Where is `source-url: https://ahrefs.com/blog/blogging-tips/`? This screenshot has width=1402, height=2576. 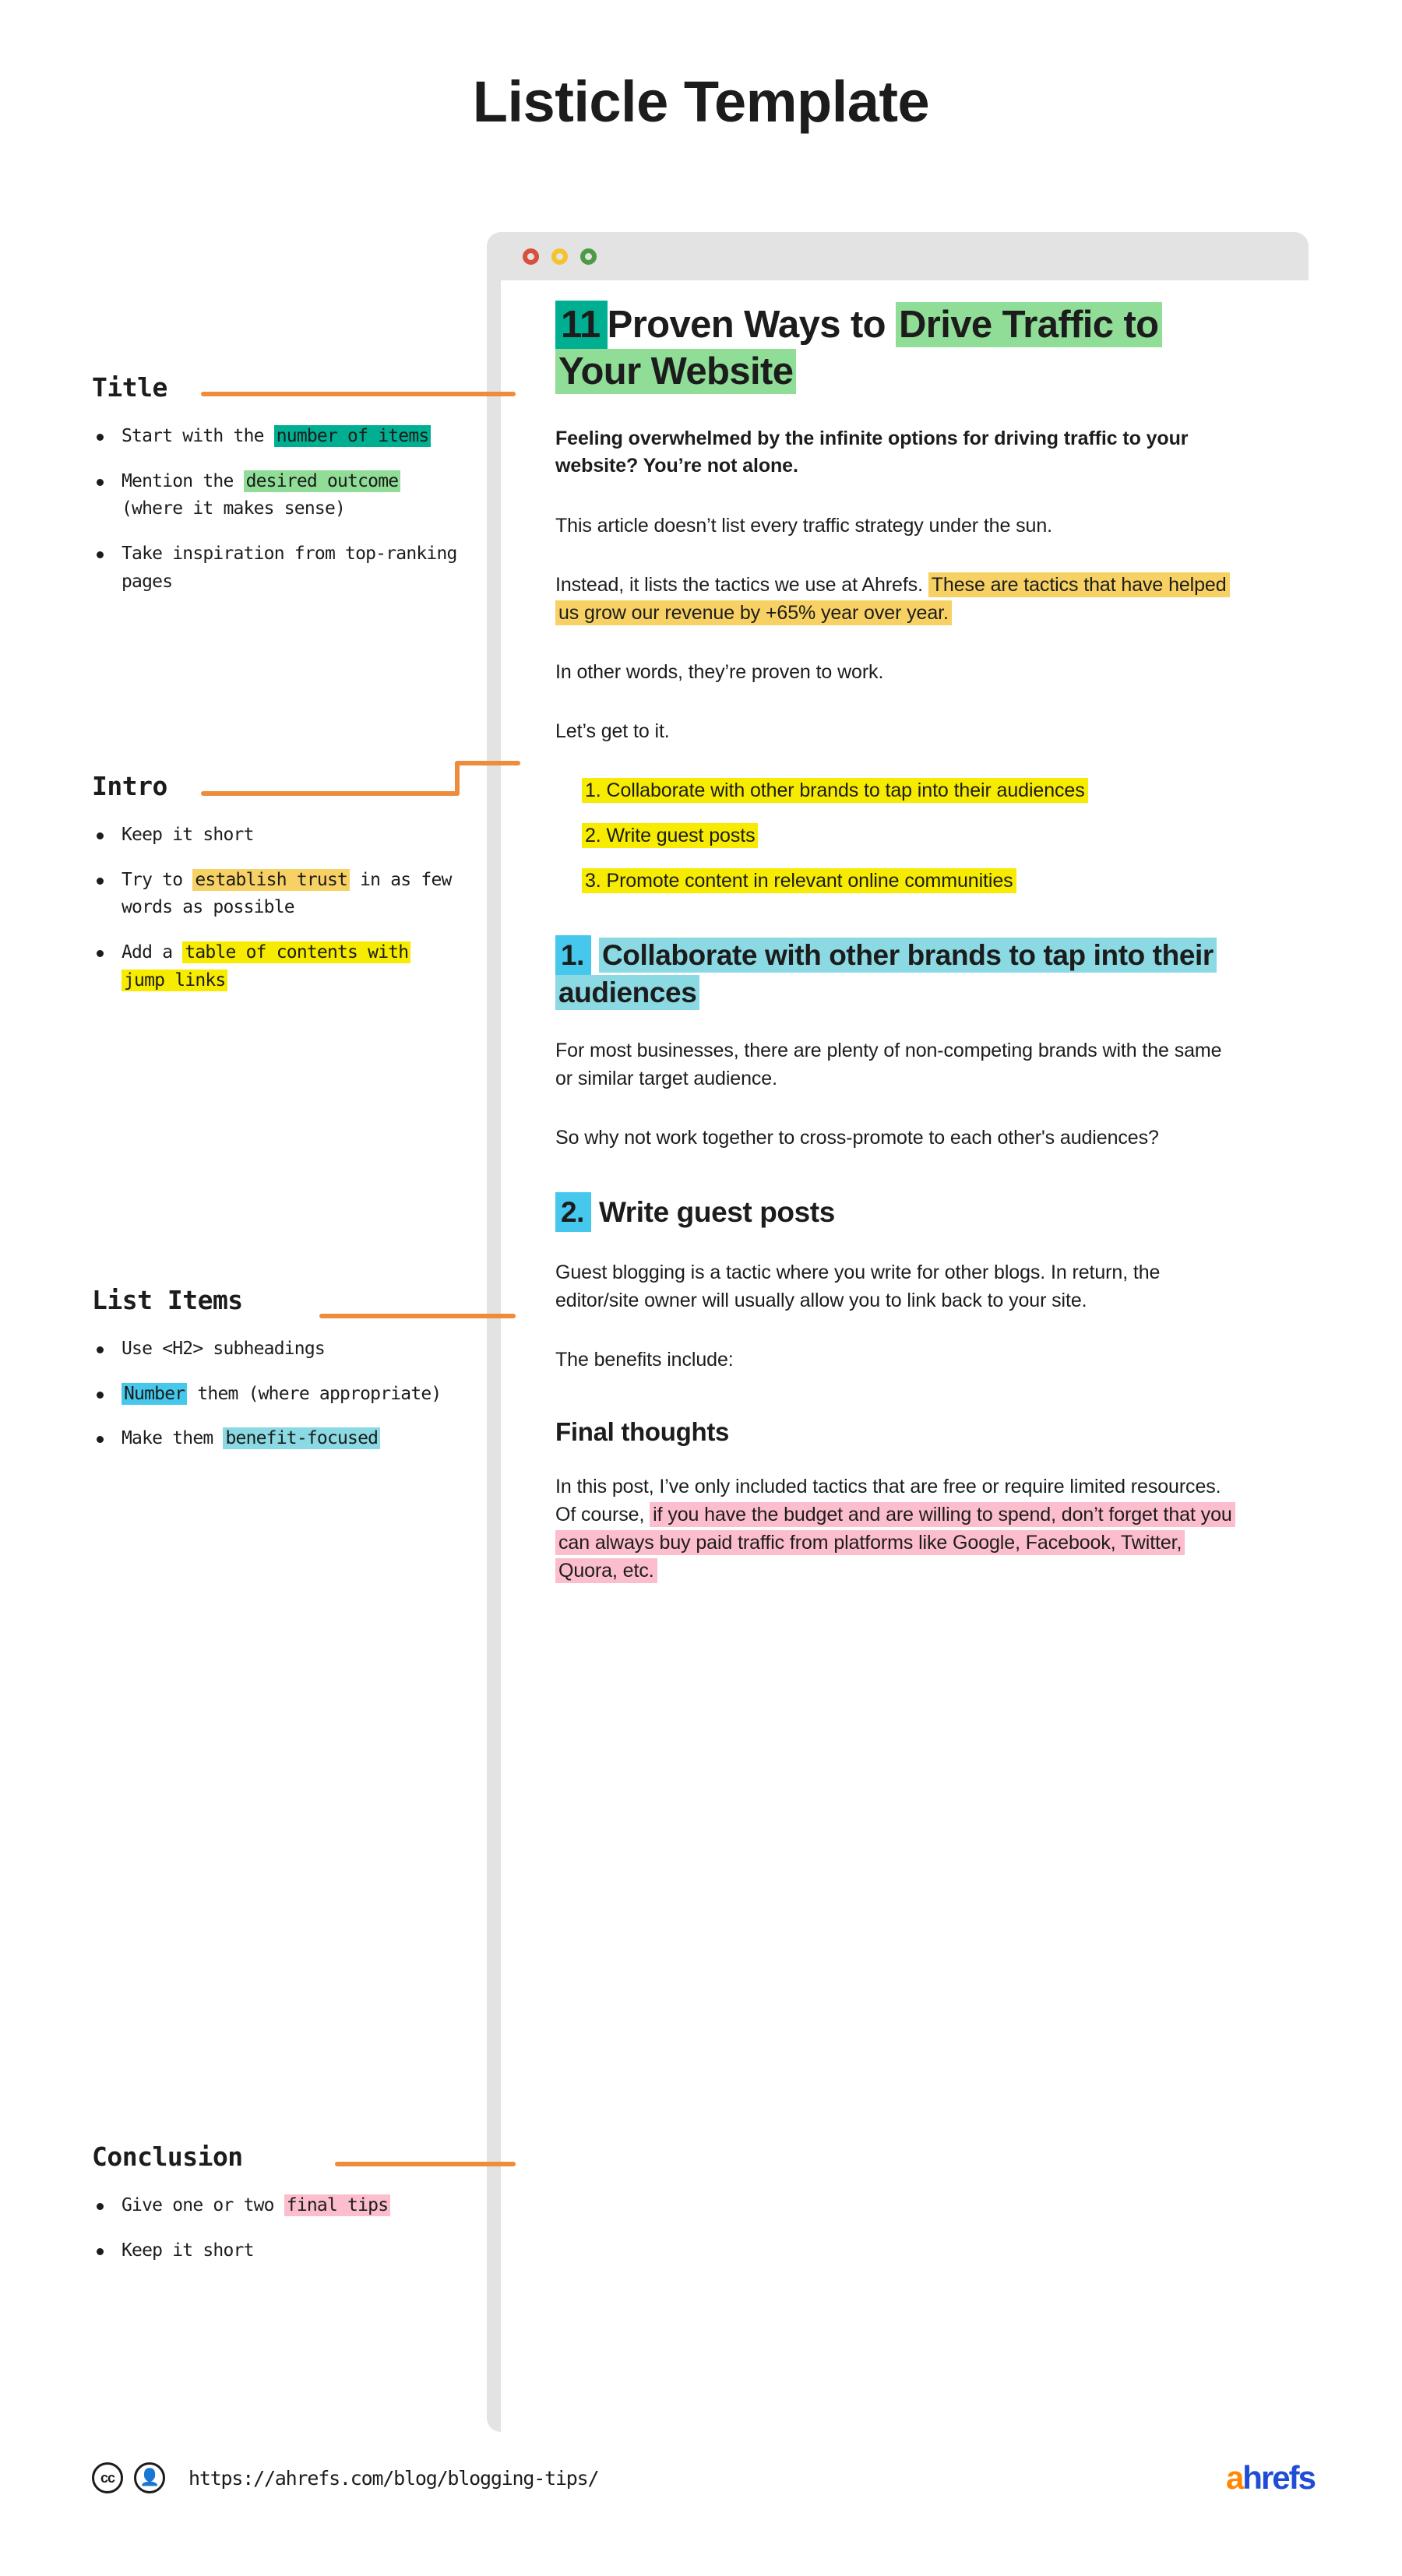 source-url: https://ahrefs.com/blog/blogging-tips/ is located at coordinates (394, 2478).